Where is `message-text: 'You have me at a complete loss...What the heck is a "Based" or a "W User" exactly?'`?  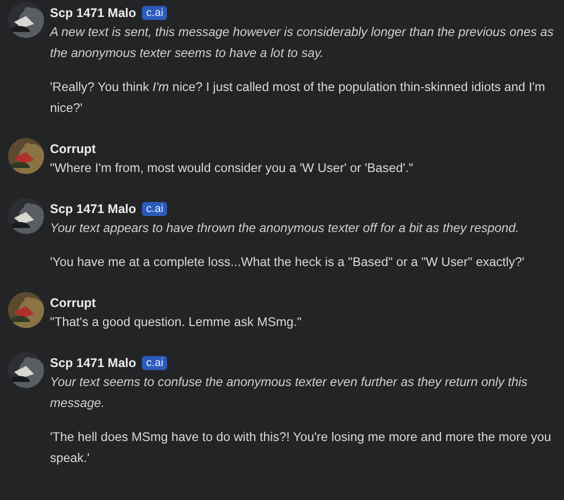 message-text: 'You have me at a complete loss...What the heck is a "Based" or a "W User" exactly?' is located at coordinates (288, 262).